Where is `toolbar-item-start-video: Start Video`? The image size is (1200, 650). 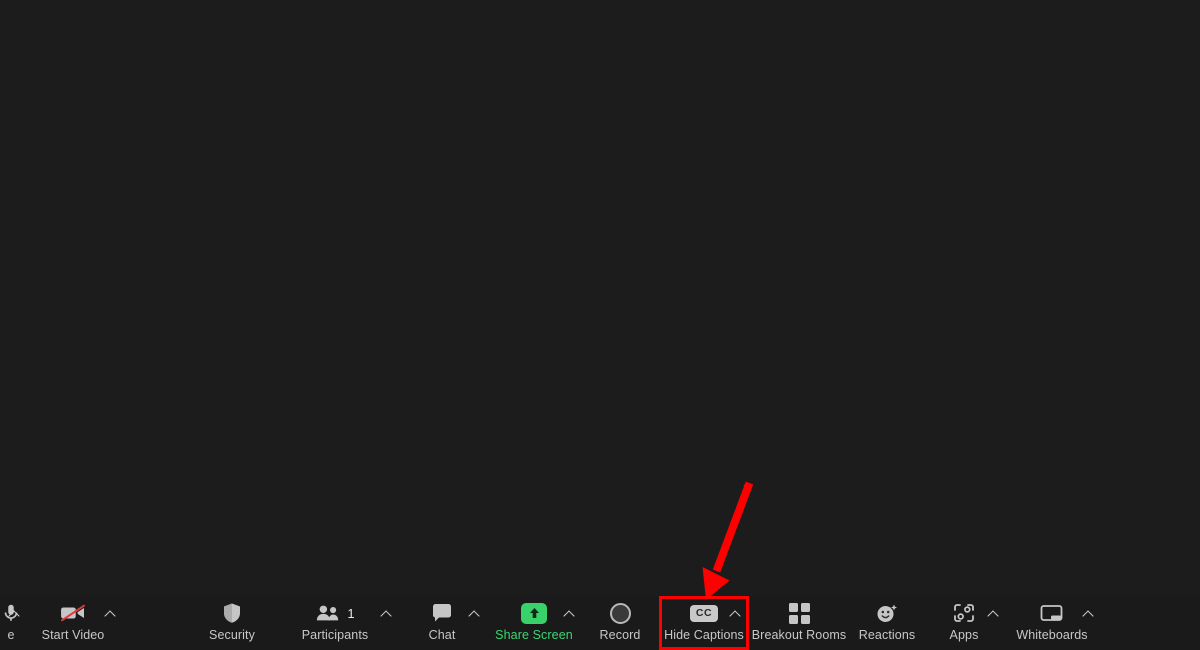 toolbar-item-start-video: Start Video is located at coordinates (73, 623).